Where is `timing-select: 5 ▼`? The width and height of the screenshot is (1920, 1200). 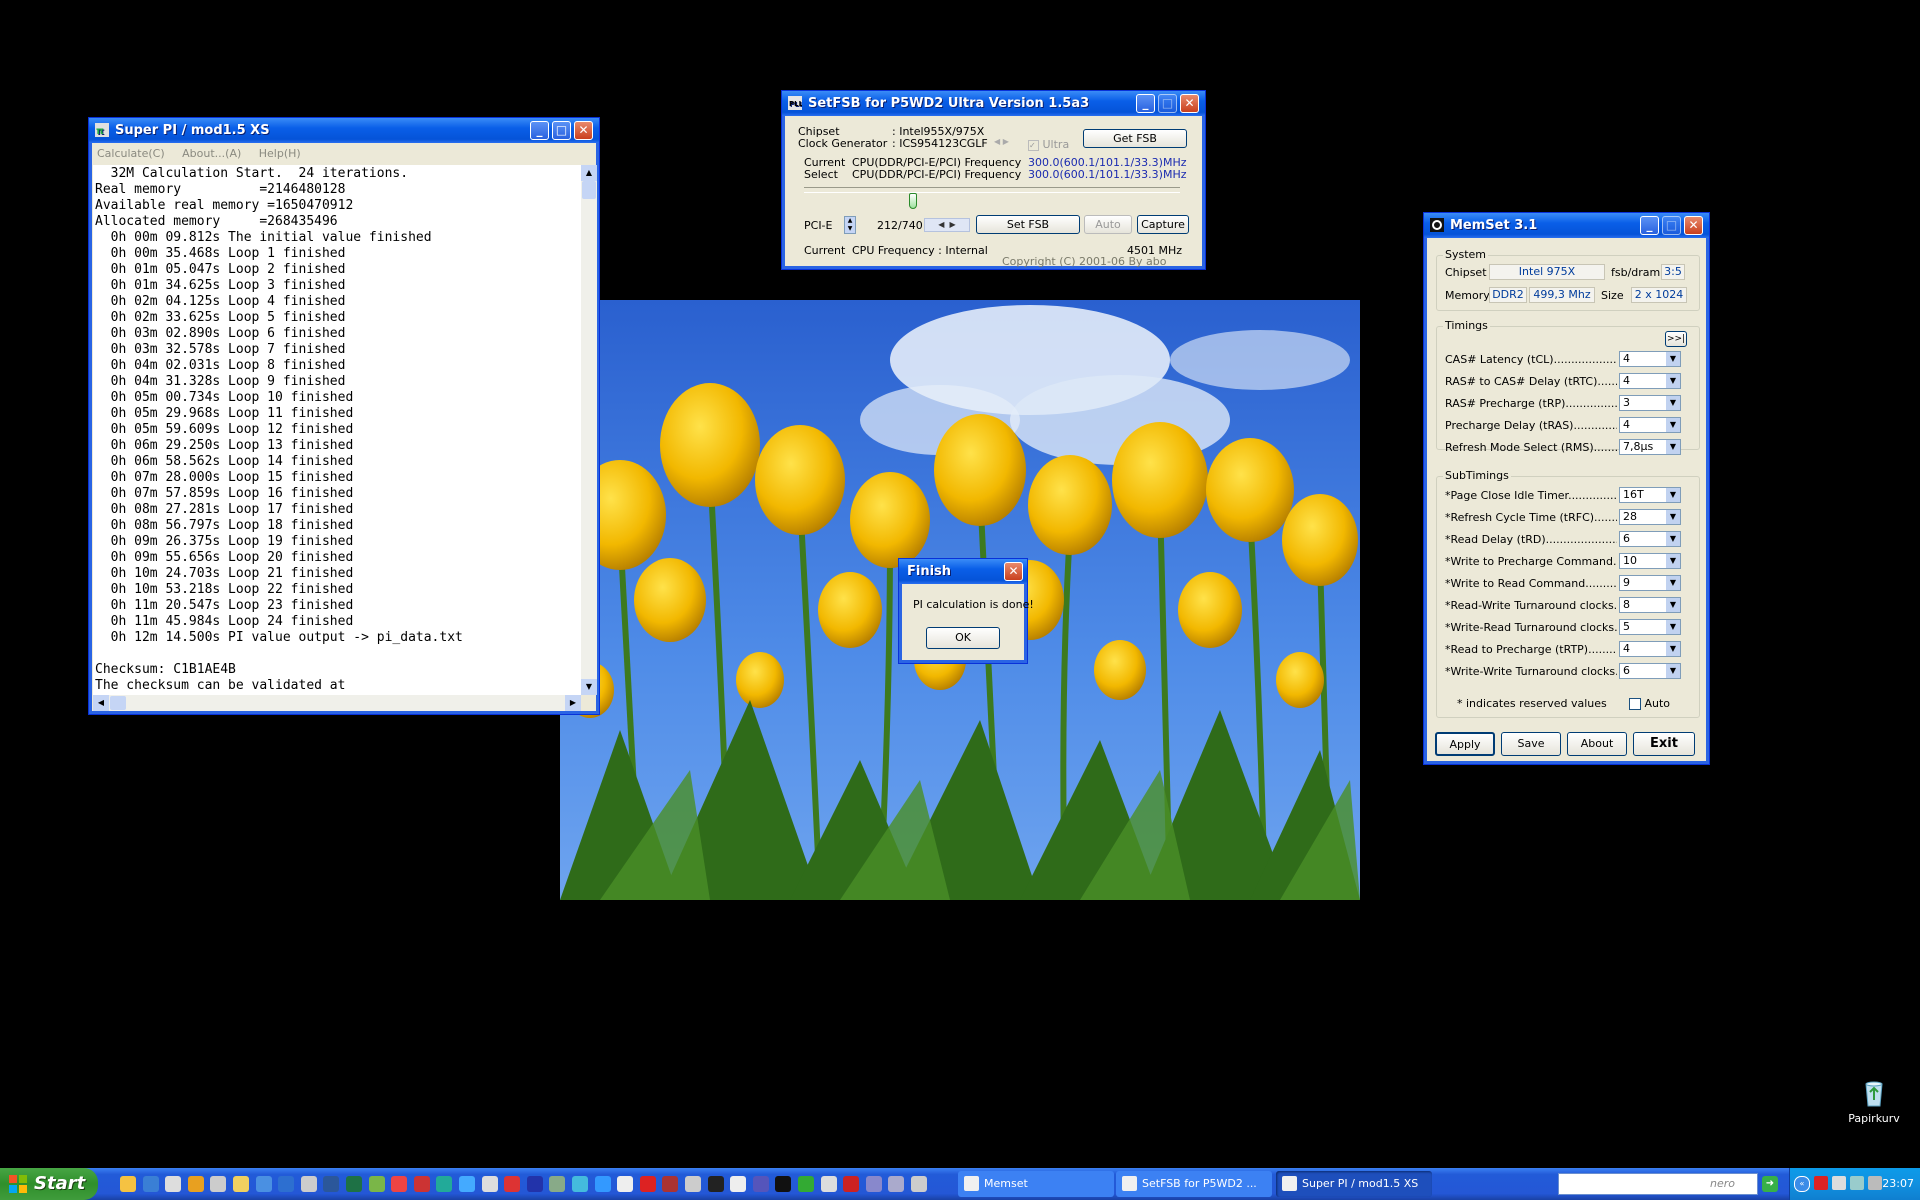
timing-select: 5 ▼ is located at coordinates (1650, 627).